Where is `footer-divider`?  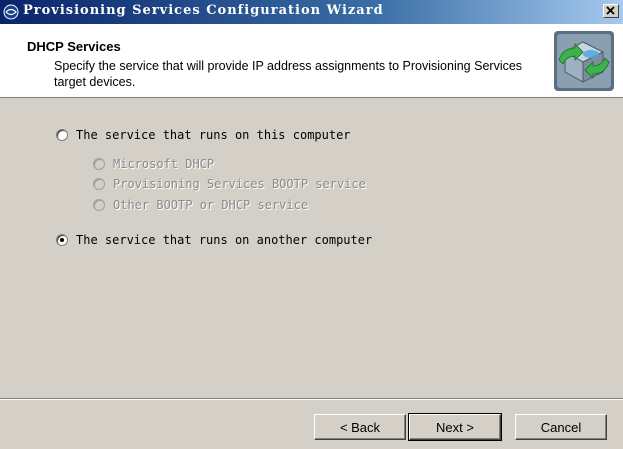
footer-divider is located at coordinates (311, 399).